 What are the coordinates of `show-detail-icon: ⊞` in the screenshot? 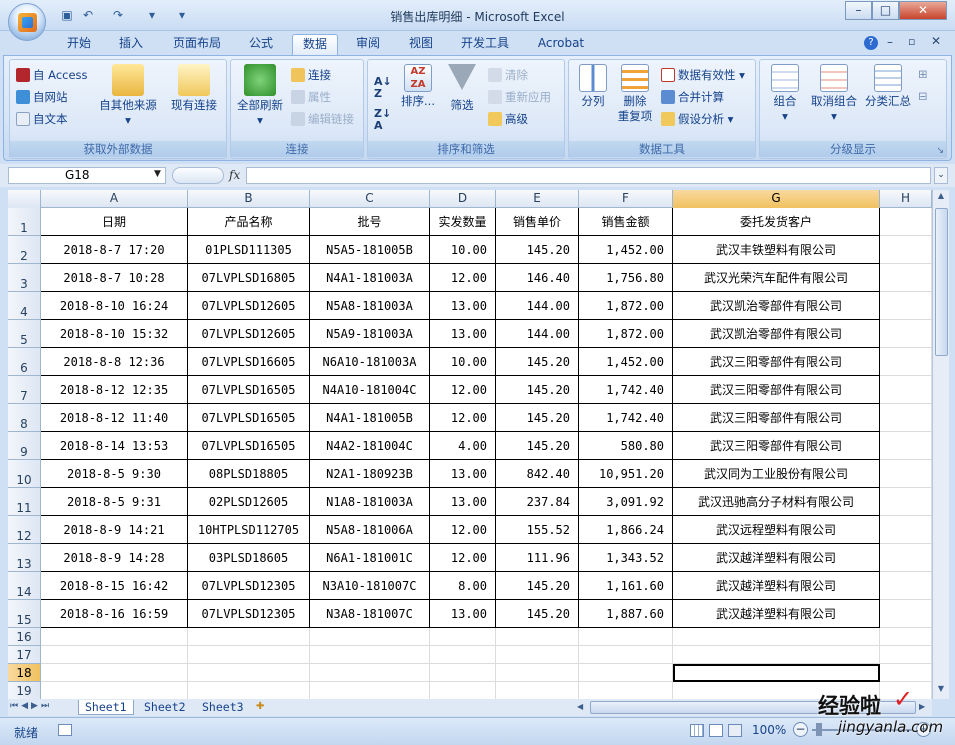 It's located at (923, 74).